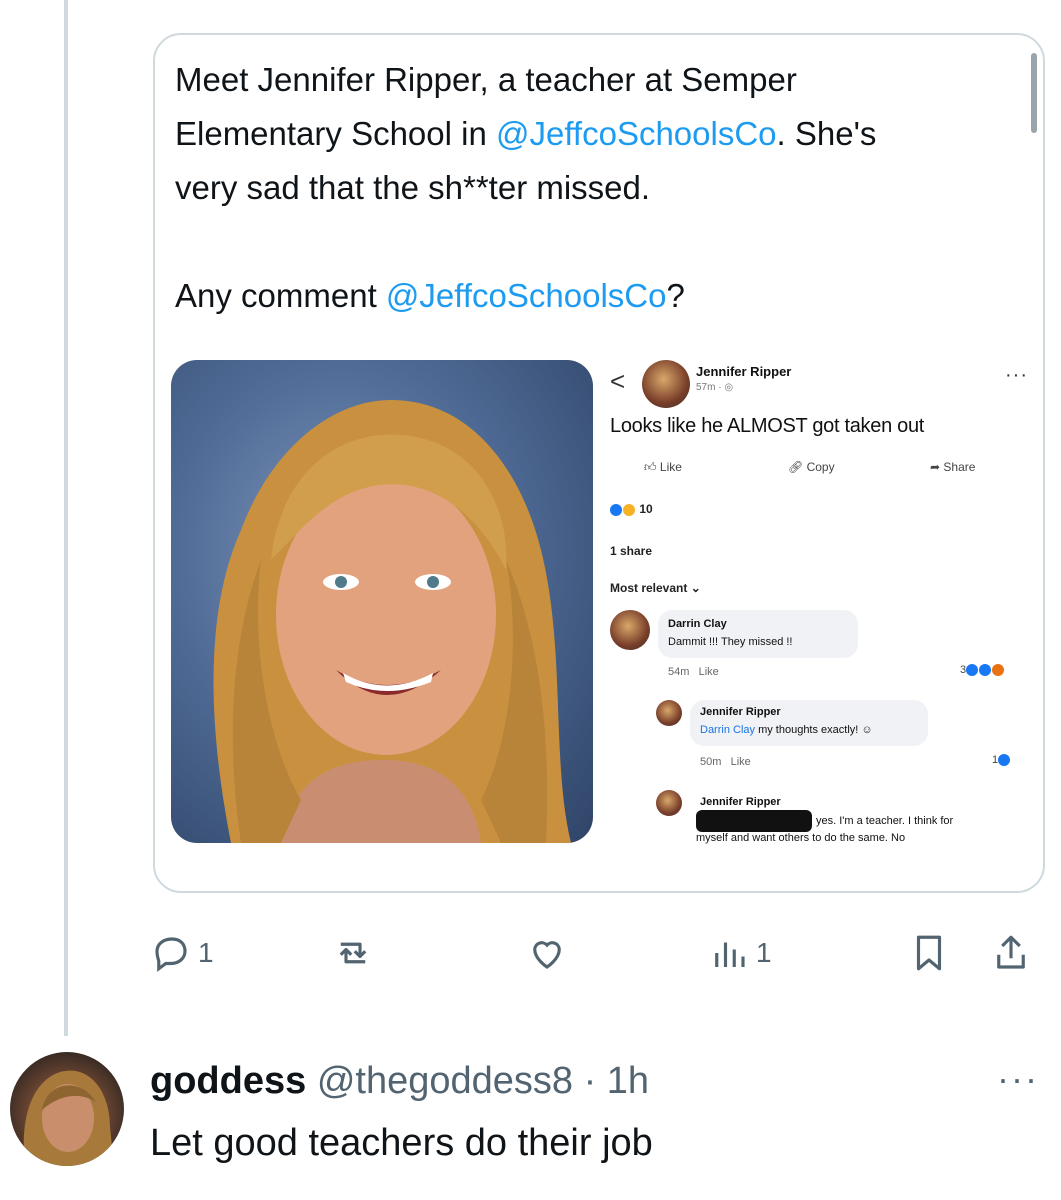 This screenshot has height=1200, width=1061. What do you see at coordinates (712, 838) in the screenshot?
I see `comment-text-segment: myself` at bounding box center [712, 838].